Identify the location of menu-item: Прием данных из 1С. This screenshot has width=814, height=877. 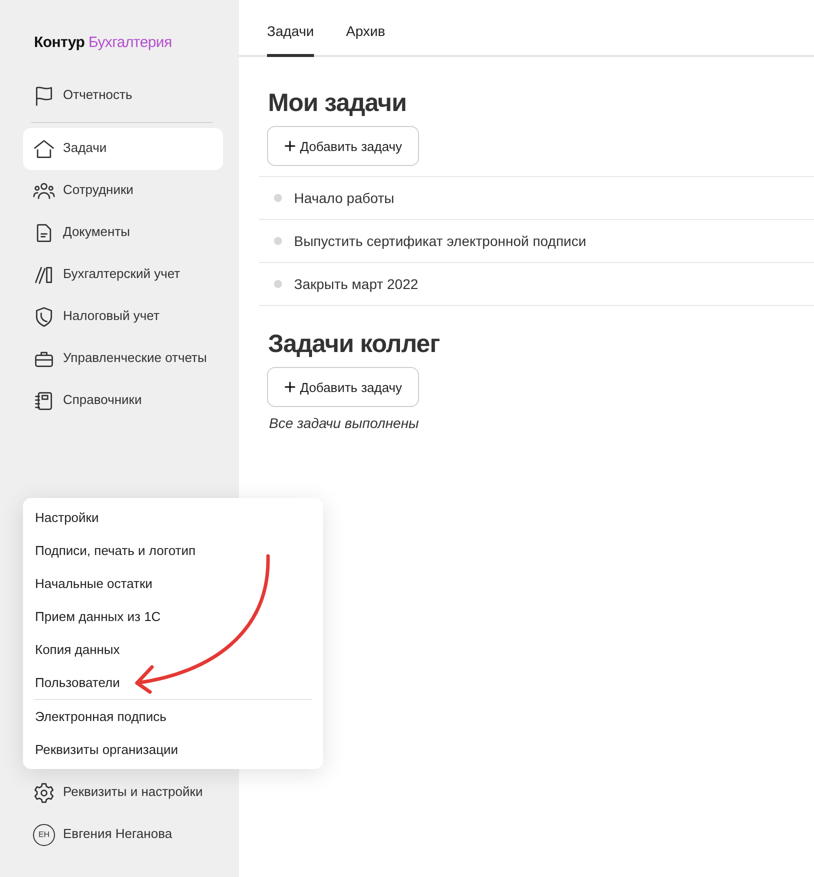
(173, 616).